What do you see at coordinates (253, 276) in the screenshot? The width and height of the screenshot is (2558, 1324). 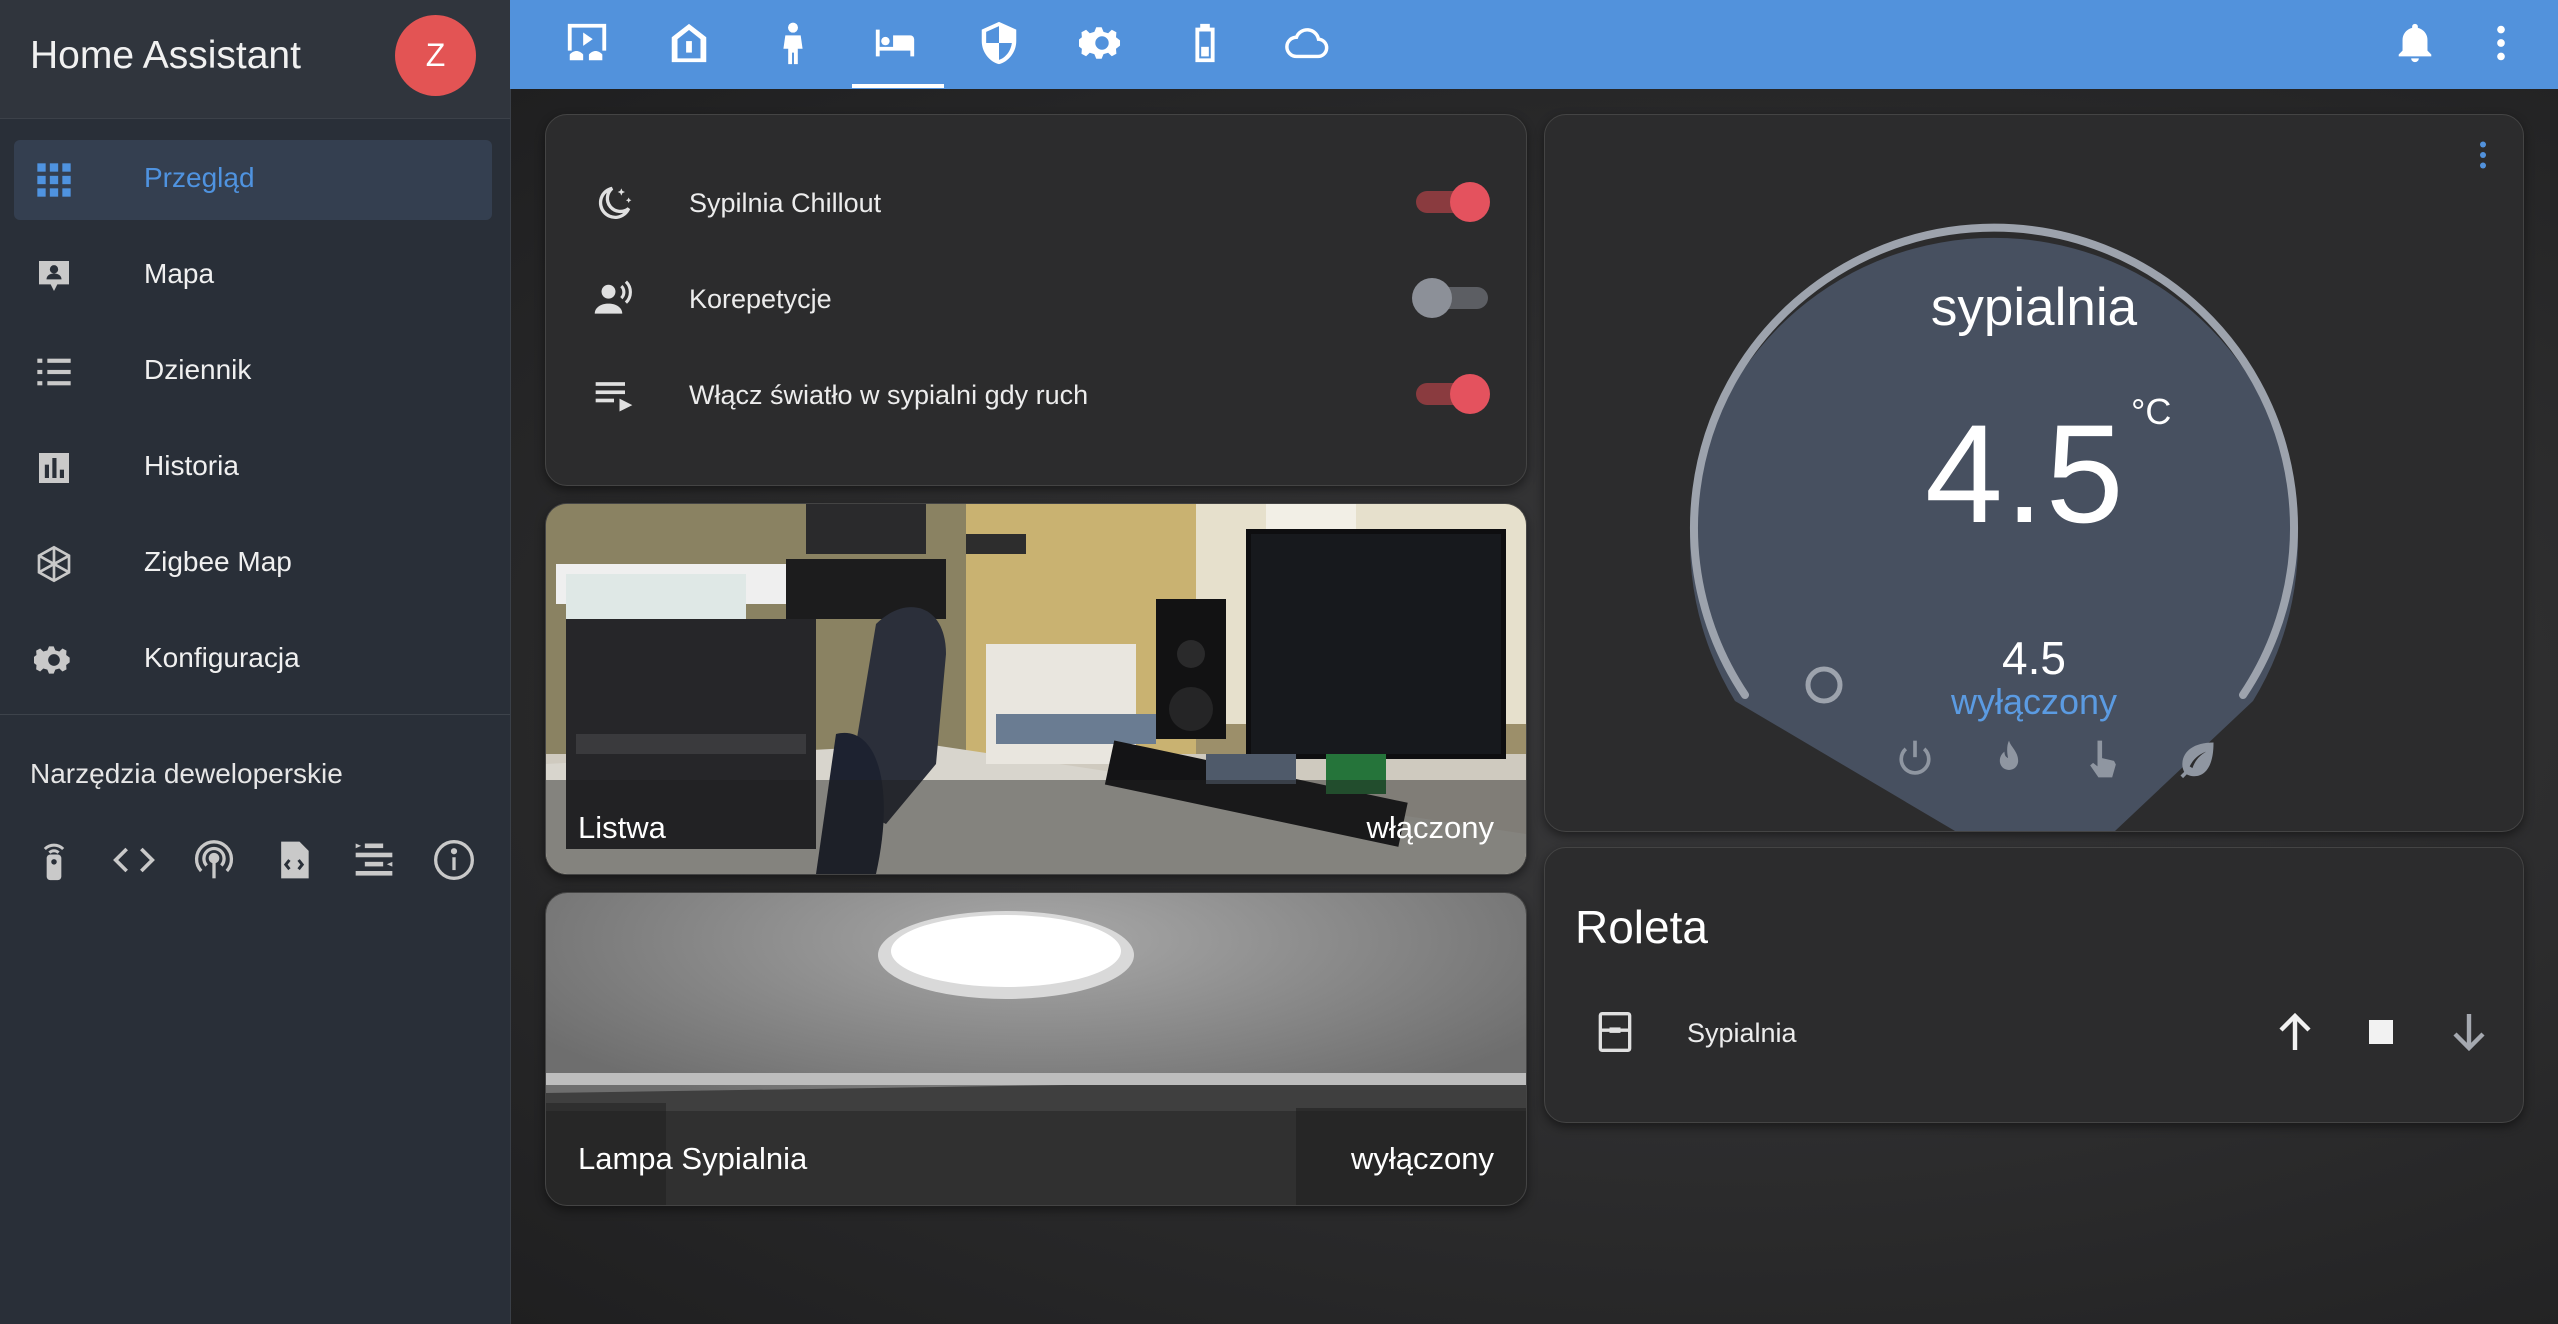 I see `sidebar-item-mapa: Mapa` at bounding box center [253, 276].